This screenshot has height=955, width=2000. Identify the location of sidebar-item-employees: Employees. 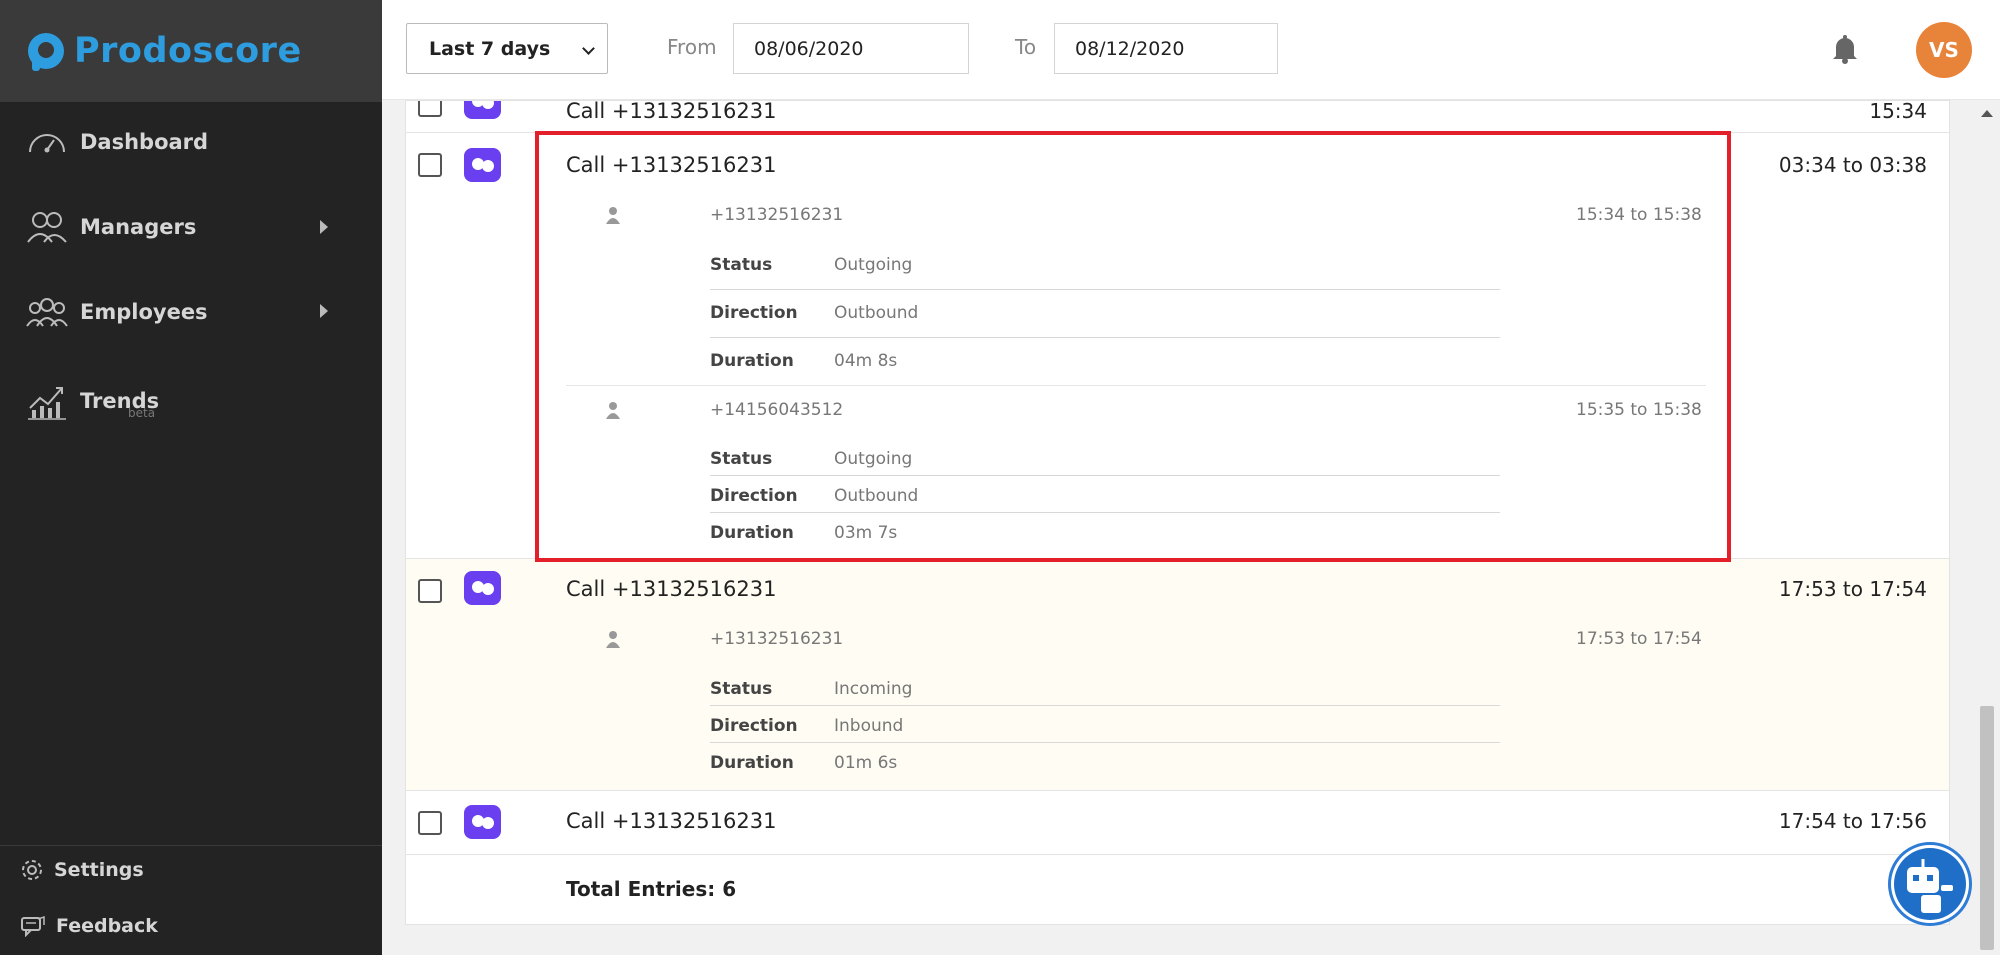
(117, 312).